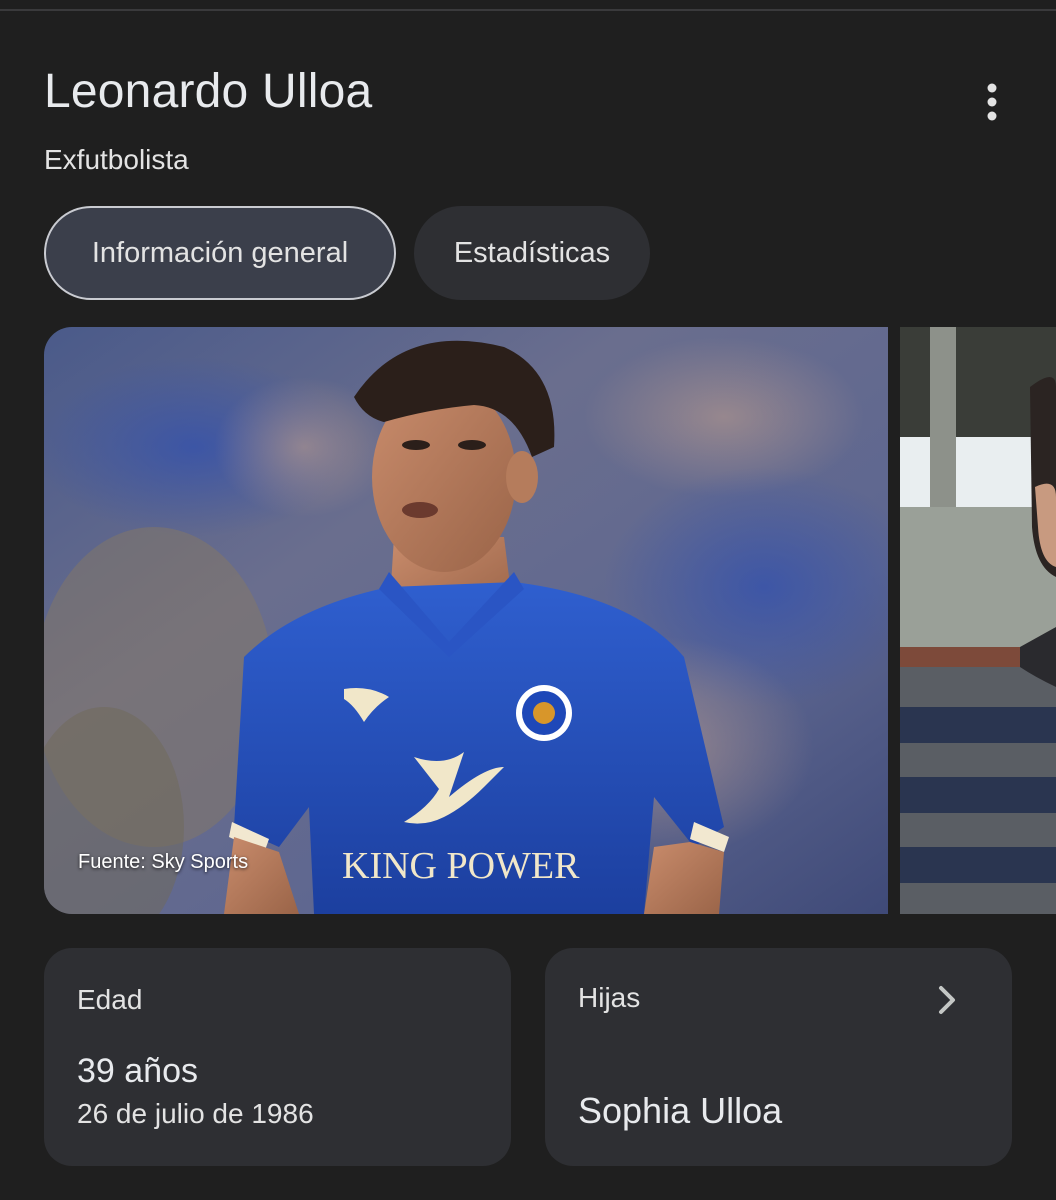 Image resolution: width=1056 pixels, height=1200 pixels. What do you see at coordinates (137, 1071) in the screenshot?
I see `age-value: 39 años` at bounding box center [137, 1071].